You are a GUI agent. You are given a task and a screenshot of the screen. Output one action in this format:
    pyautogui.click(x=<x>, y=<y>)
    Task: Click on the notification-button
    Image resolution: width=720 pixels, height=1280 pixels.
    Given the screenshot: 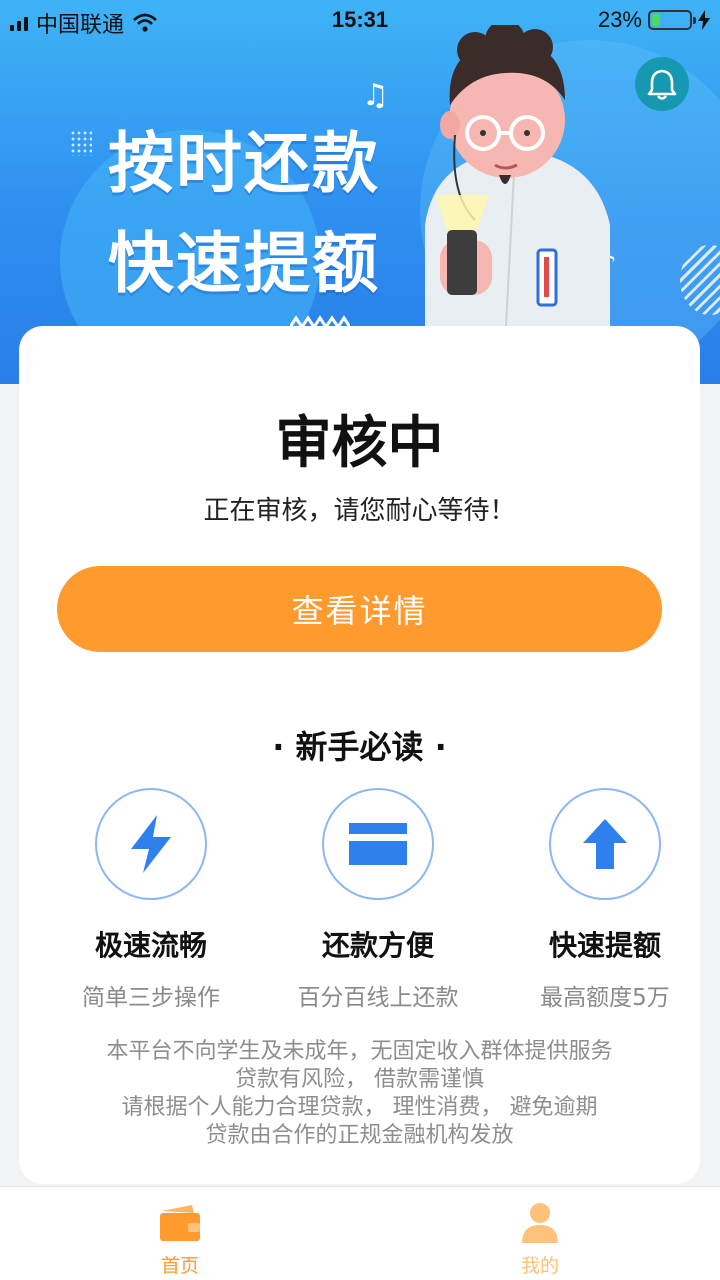 What is the action you would take?
    pyautogui.click(x=662, y=84)
    